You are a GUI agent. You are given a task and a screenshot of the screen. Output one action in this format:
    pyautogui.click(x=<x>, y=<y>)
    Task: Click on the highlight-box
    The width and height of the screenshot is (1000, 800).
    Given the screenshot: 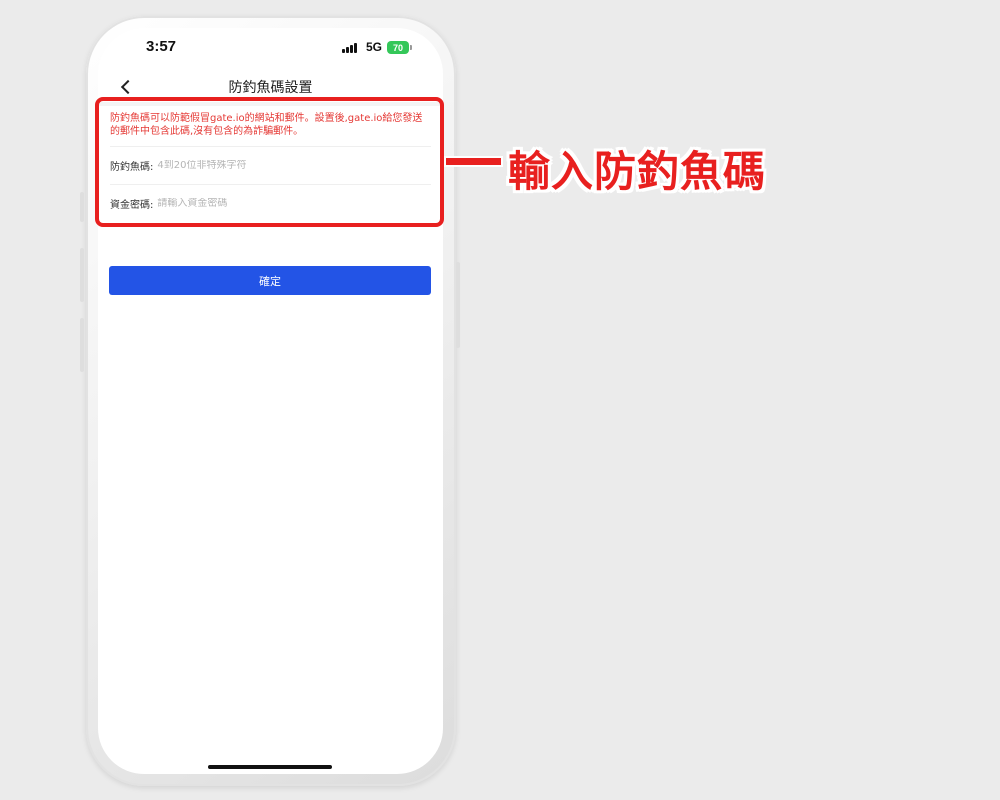 What is the action you would take?
    pyautogui.click(x=269, y=162)
    